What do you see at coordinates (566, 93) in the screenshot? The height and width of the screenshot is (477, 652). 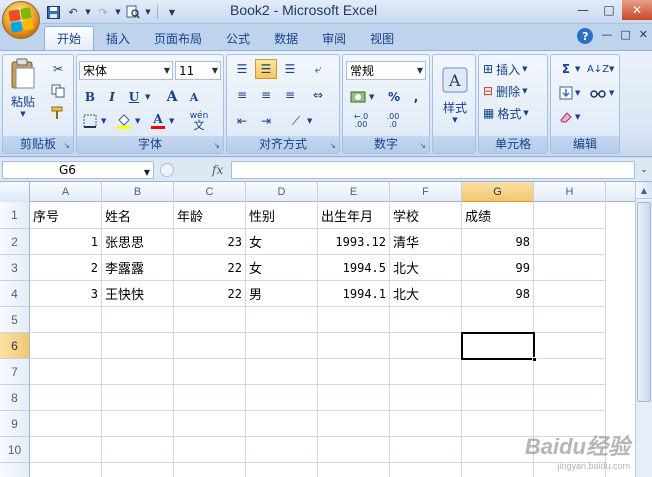 I see `fill-icon` at bounding box center [566, 93].